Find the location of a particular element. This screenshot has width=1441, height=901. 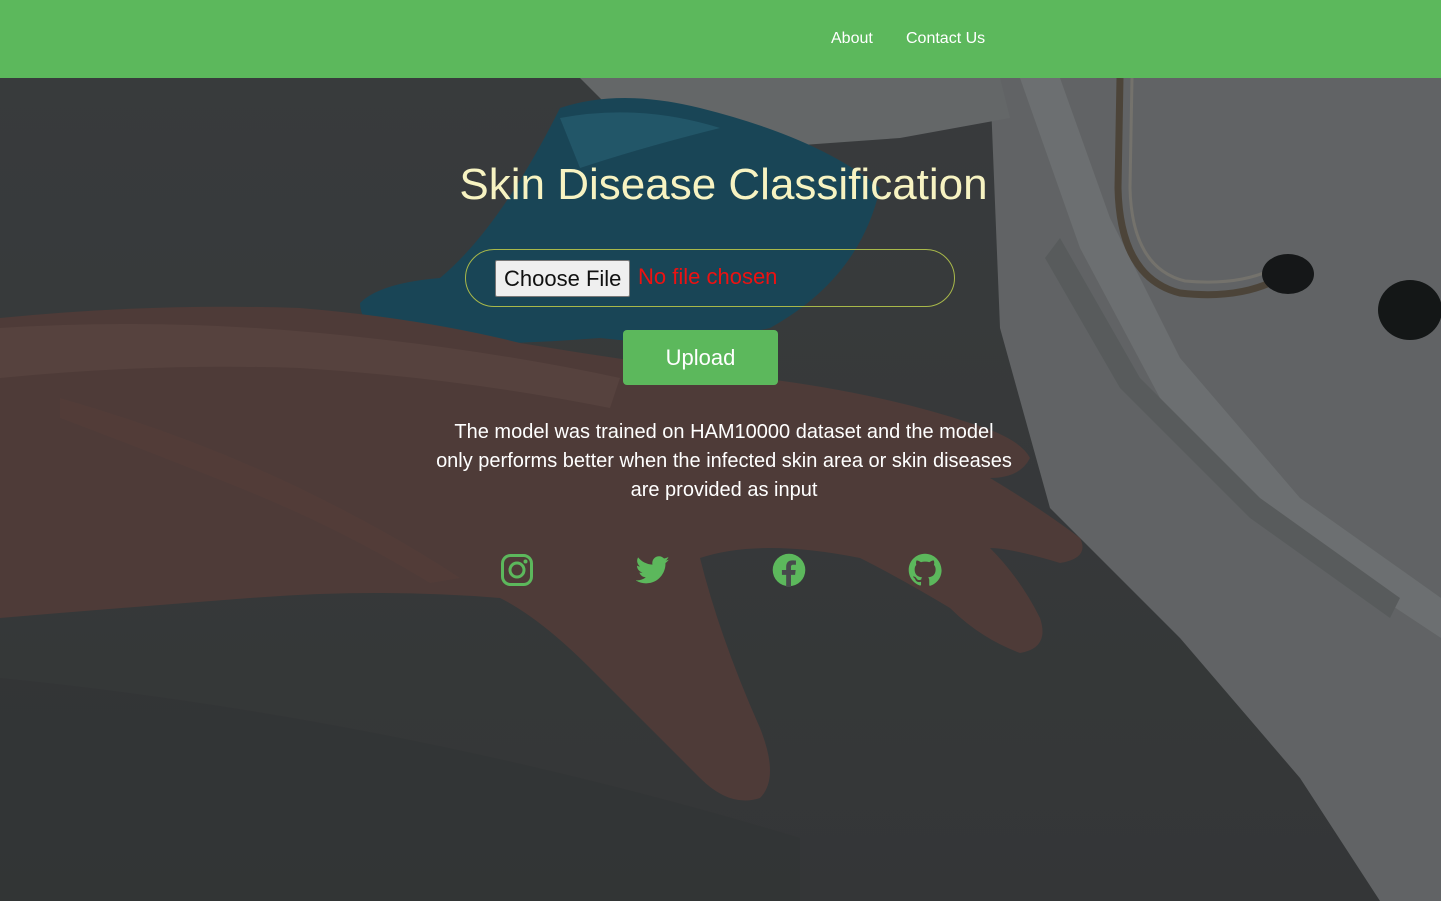

page-title: Skin Disease Classification is located at coordinates (723, 184).